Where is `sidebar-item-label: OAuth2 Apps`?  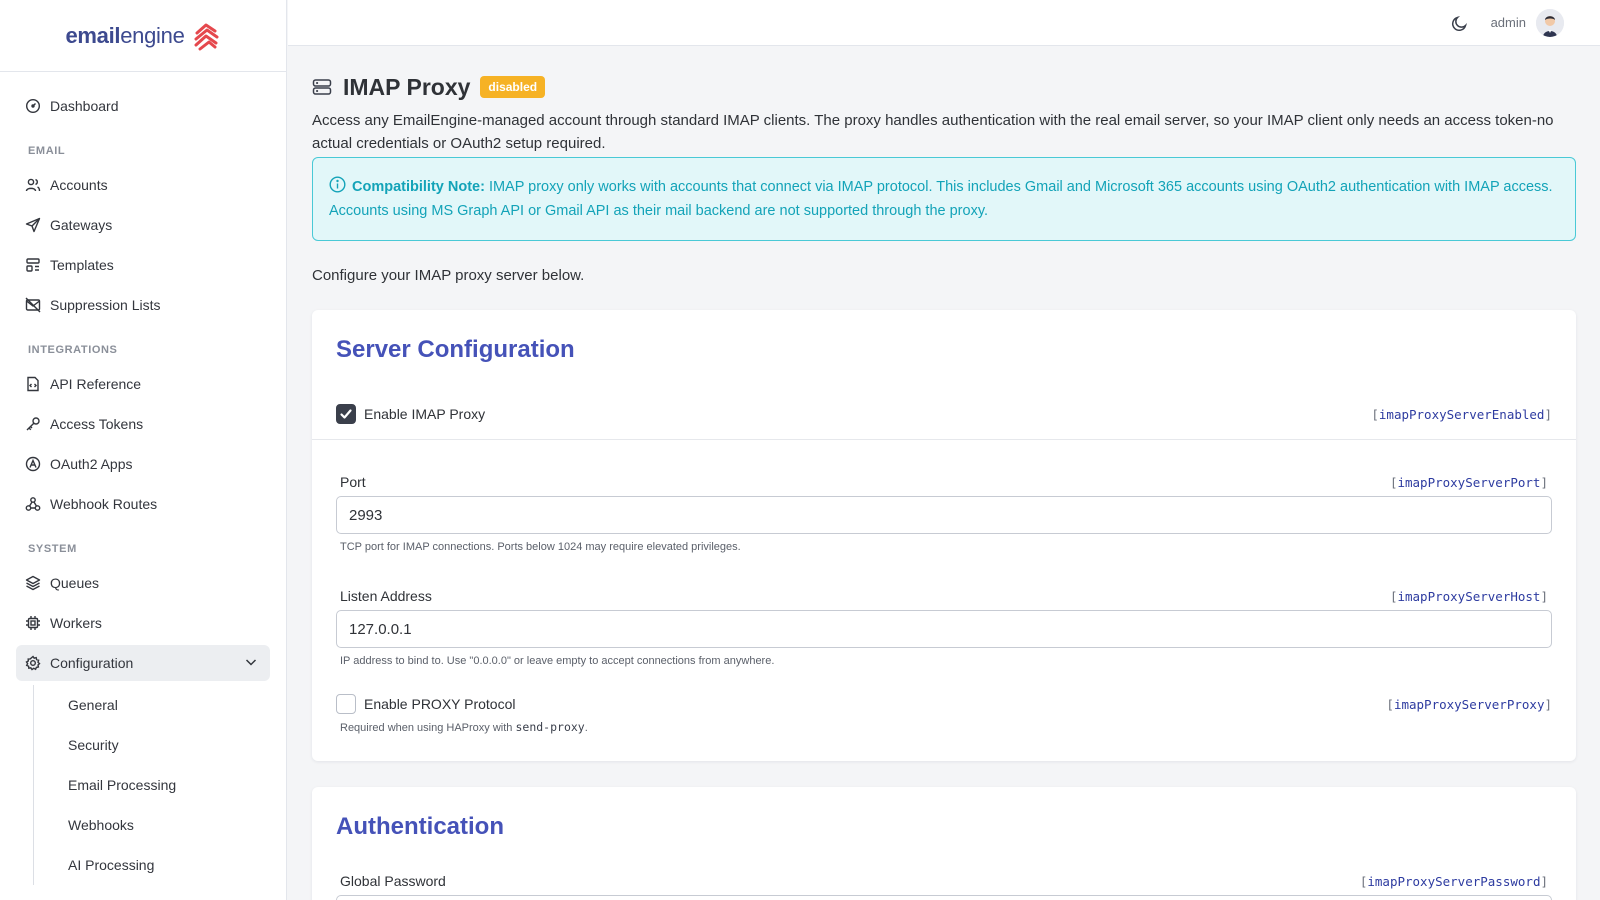 sidebar-item-label: OAuth2 Apps is located at coordinates (91, 464).